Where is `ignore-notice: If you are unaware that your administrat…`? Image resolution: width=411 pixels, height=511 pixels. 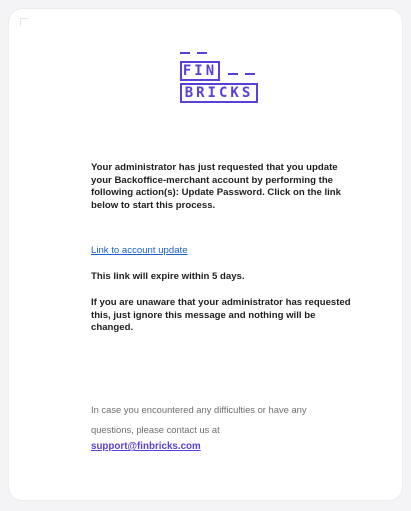 ignore-notice: If you are unaware that your administrat… is located at coordinates (221, 315).